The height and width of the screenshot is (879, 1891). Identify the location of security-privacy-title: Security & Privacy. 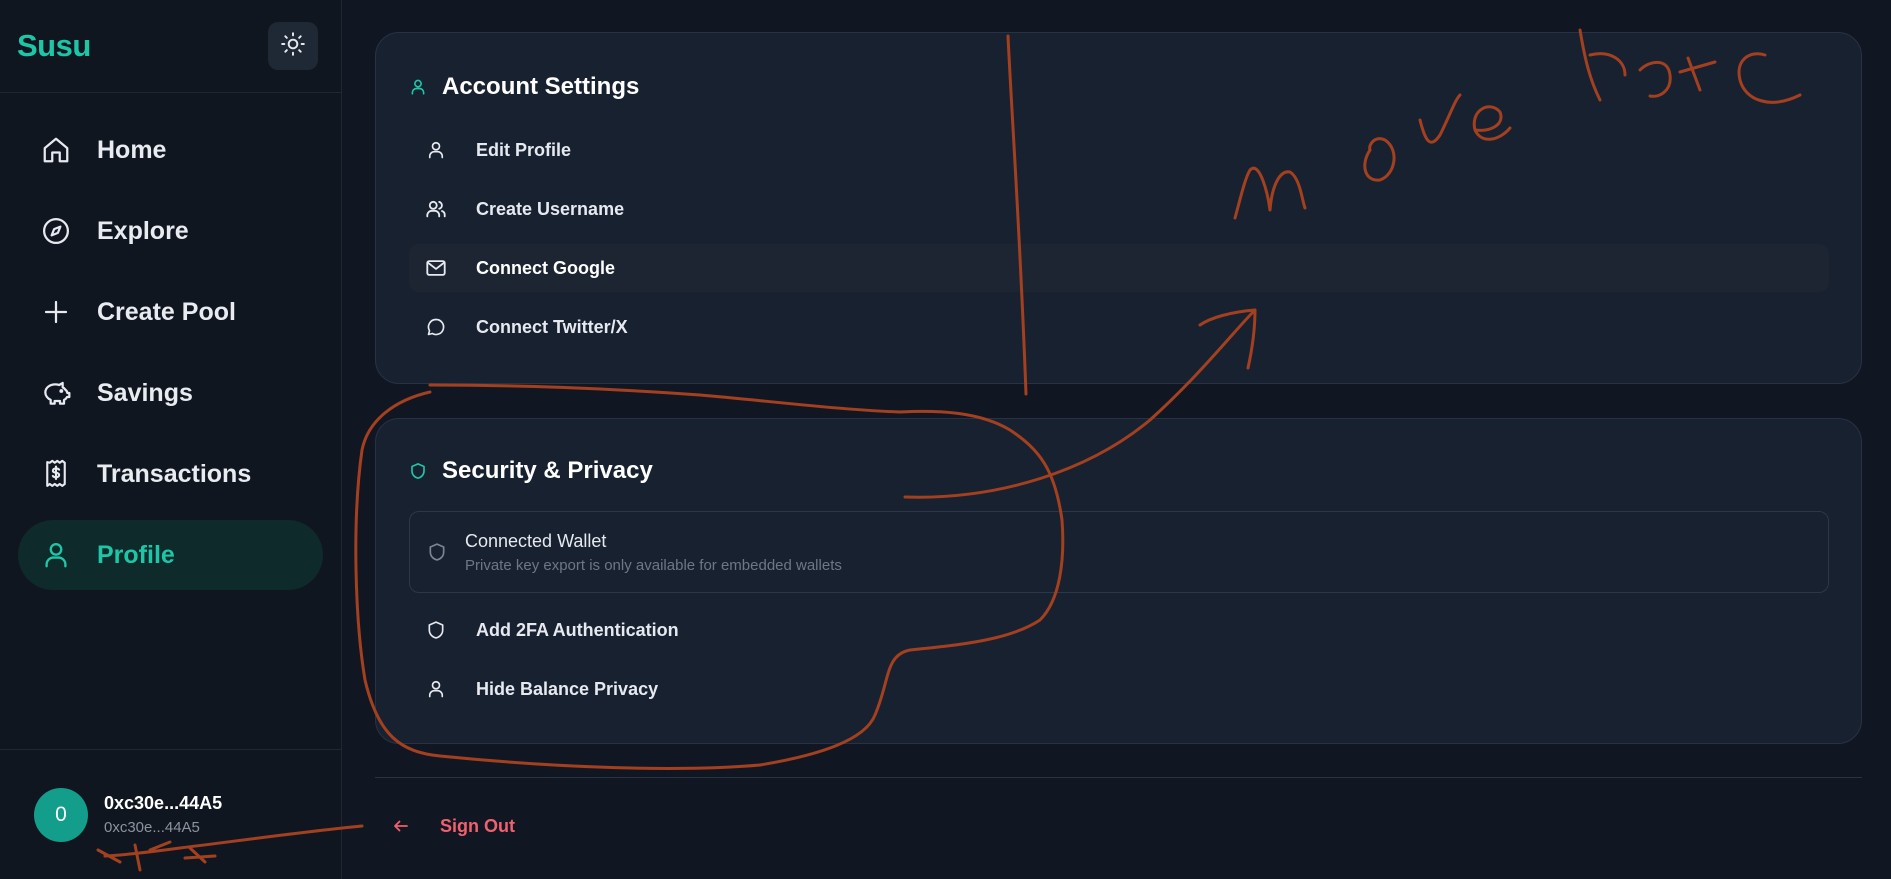
(531, 471).